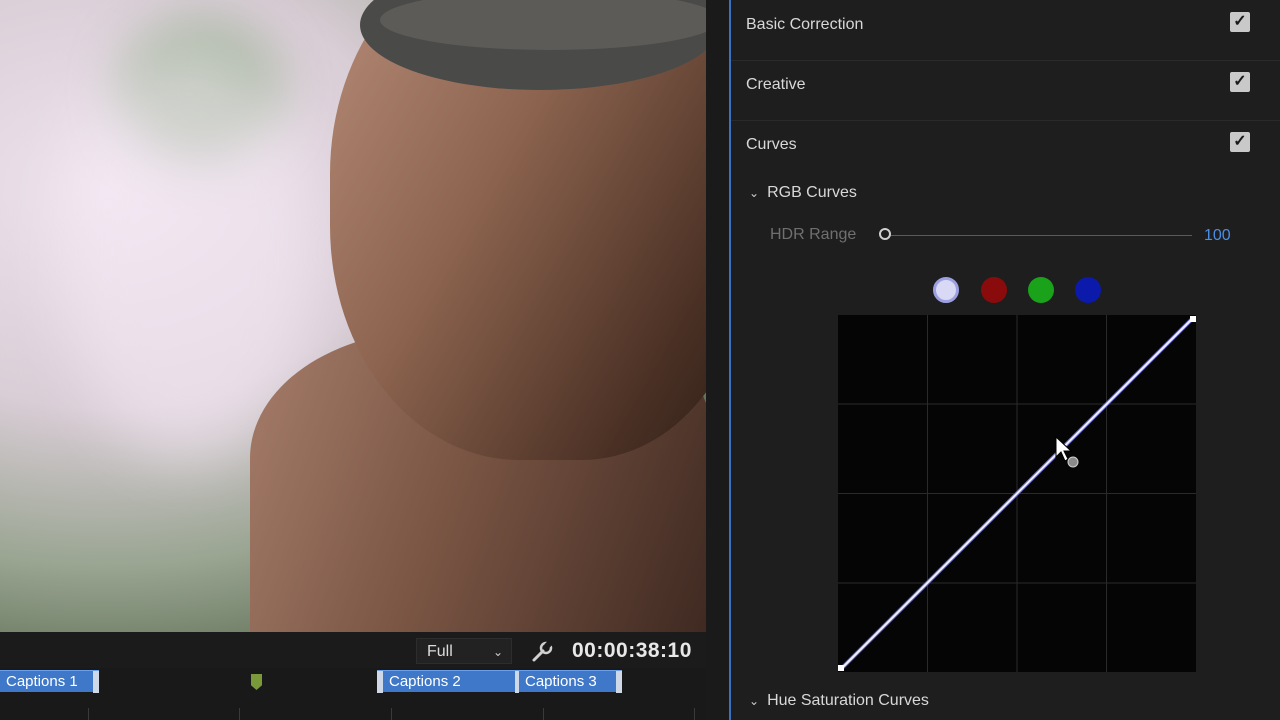 The height and width of the screenshot is (720, 1280). I want to click on caption-clip: Captions 3, so click(568, 681).